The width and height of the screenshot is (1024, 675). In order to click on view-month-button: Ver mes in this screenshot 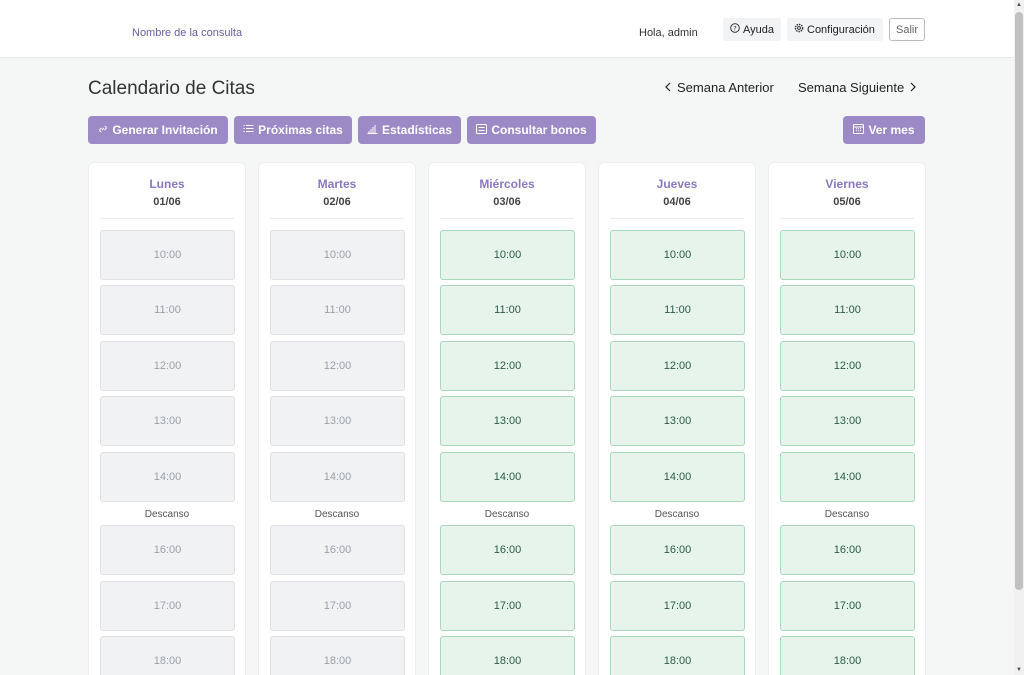, I will do `click(884, 130)`.